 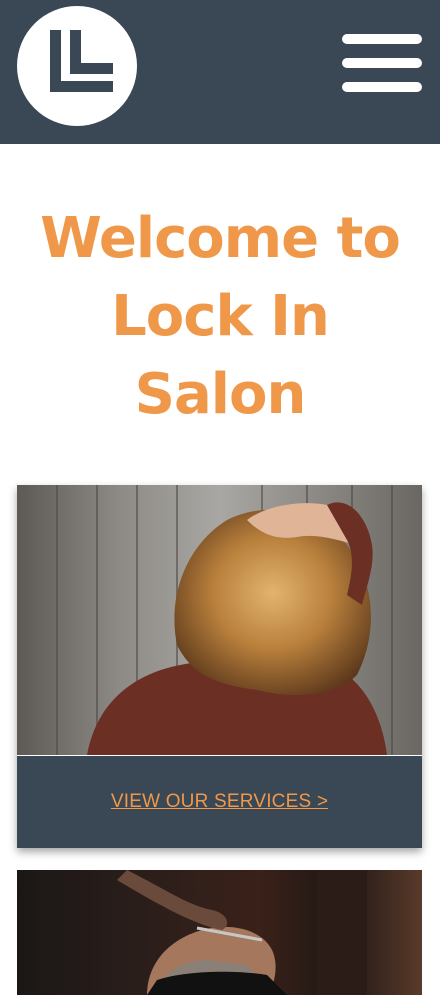 I want to click on title-line: Welcome to, so click(x=220, y=238).